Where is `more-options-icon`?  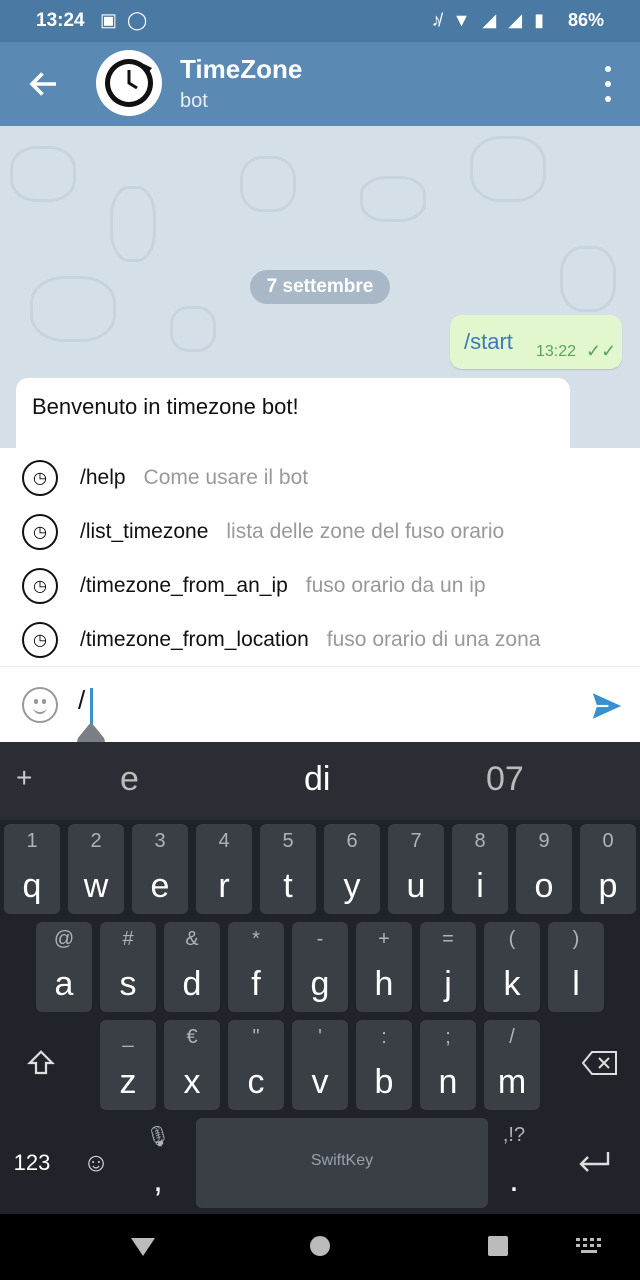
more-options-icon is located at coordinates (608, 84).